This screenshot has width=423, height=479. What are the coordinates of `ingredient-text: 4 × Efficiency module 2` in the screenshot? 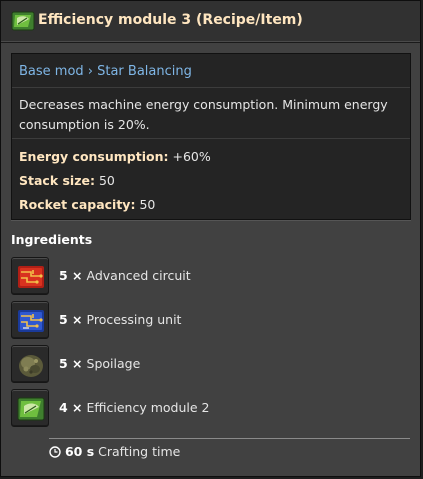 It's located at (134, 407).